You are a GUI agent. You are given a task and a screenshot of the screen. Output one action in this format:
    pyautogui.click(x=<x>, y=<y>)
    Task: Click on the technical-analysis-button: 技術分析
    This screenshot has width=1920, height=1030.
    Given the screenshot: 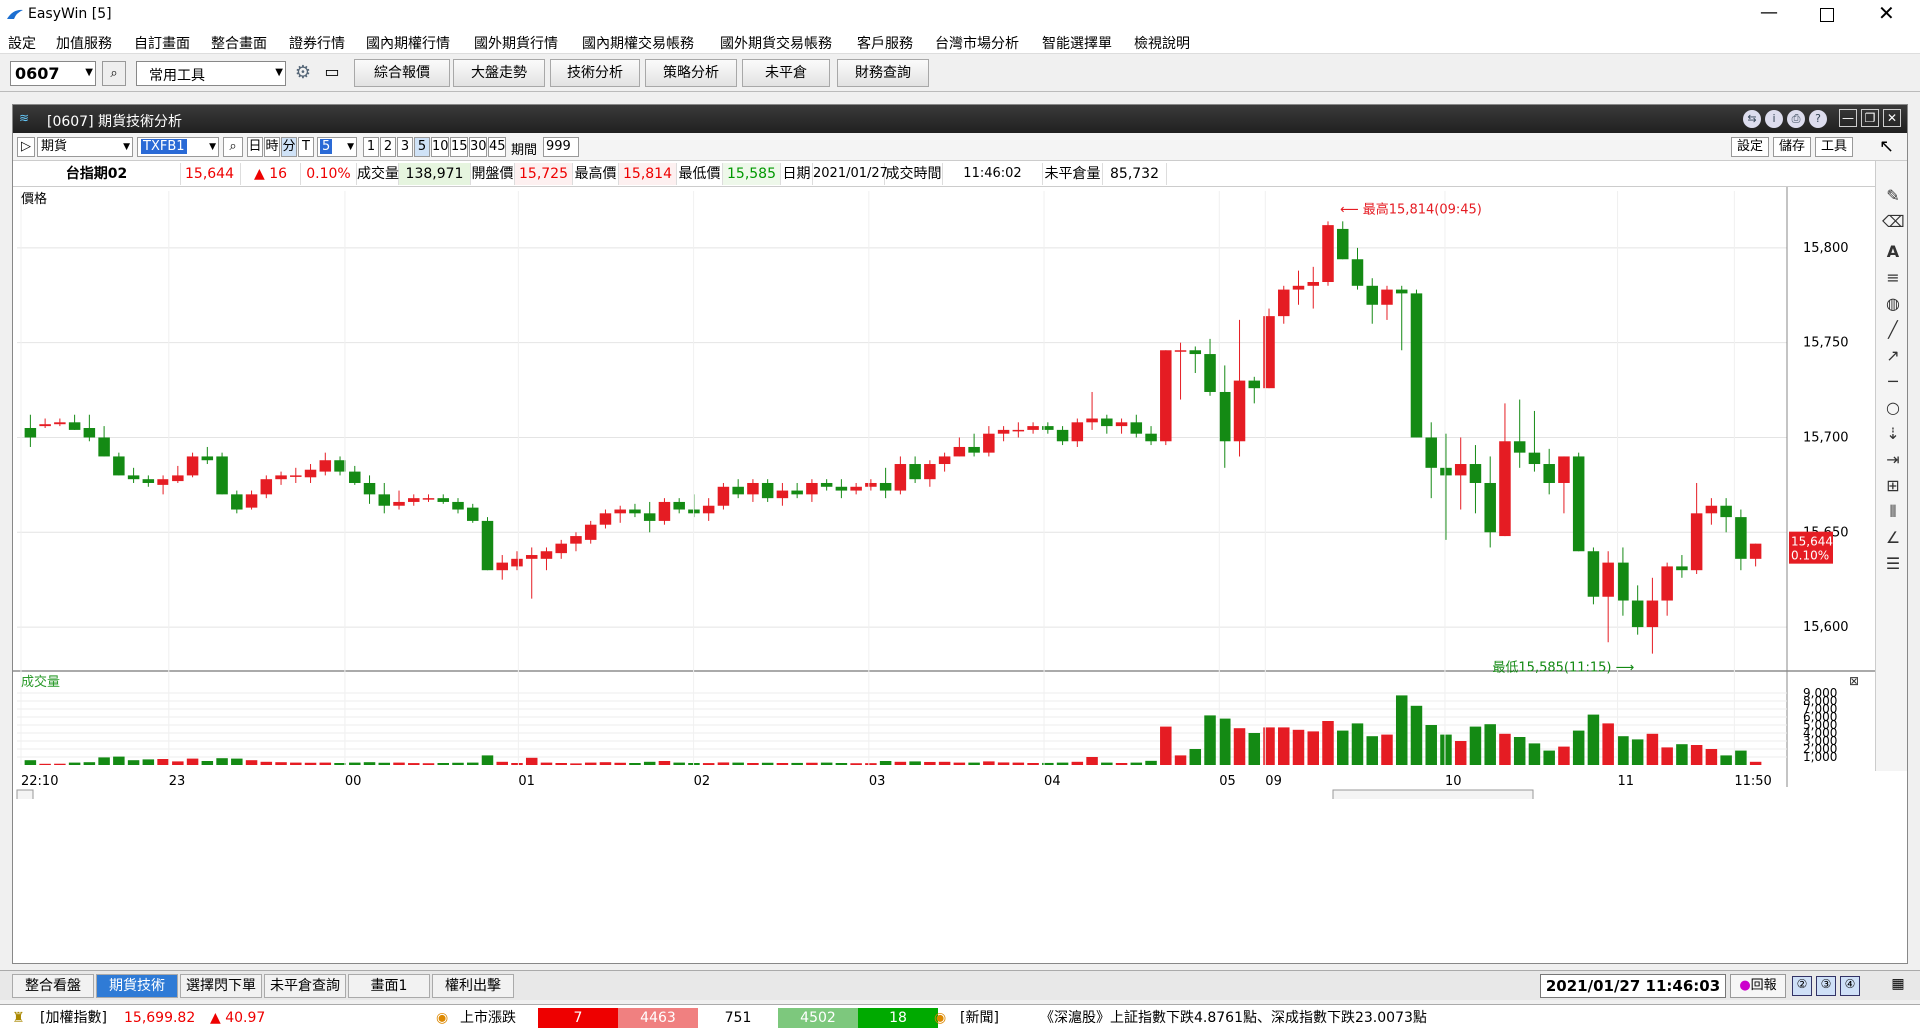 What is the action you would take?
    pyautogui.click(x=595, y=73)
    